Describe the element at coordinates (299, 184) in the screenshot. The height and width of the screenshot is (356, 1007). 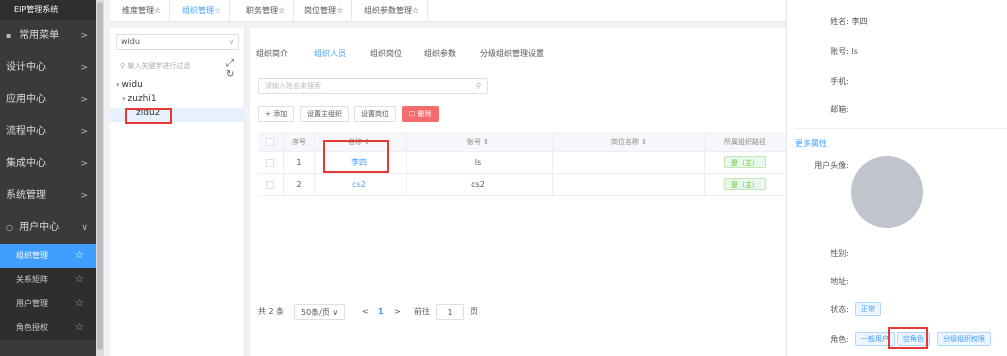
I see `cell-index: 2` at that location.